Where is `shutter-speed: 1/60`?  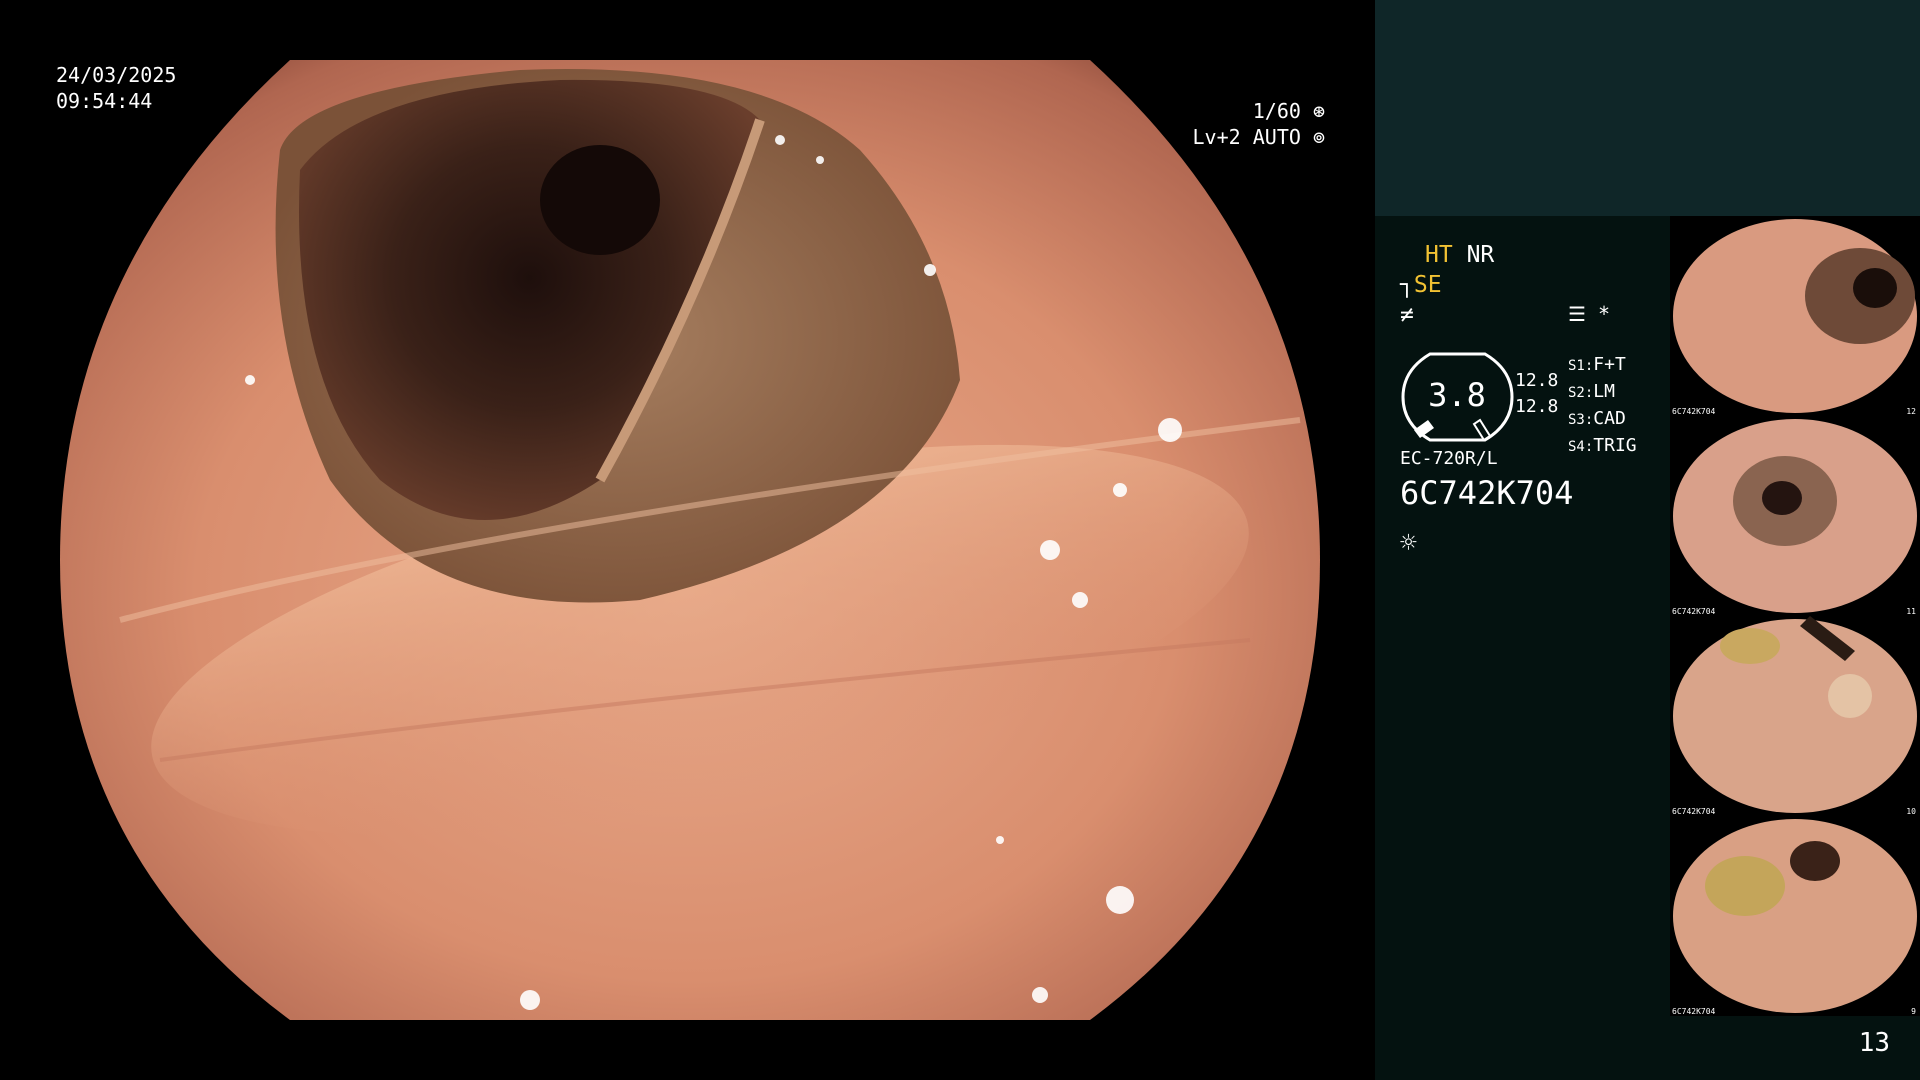
shutter-speed: 1/60 is located at coordinates (1276, 111).